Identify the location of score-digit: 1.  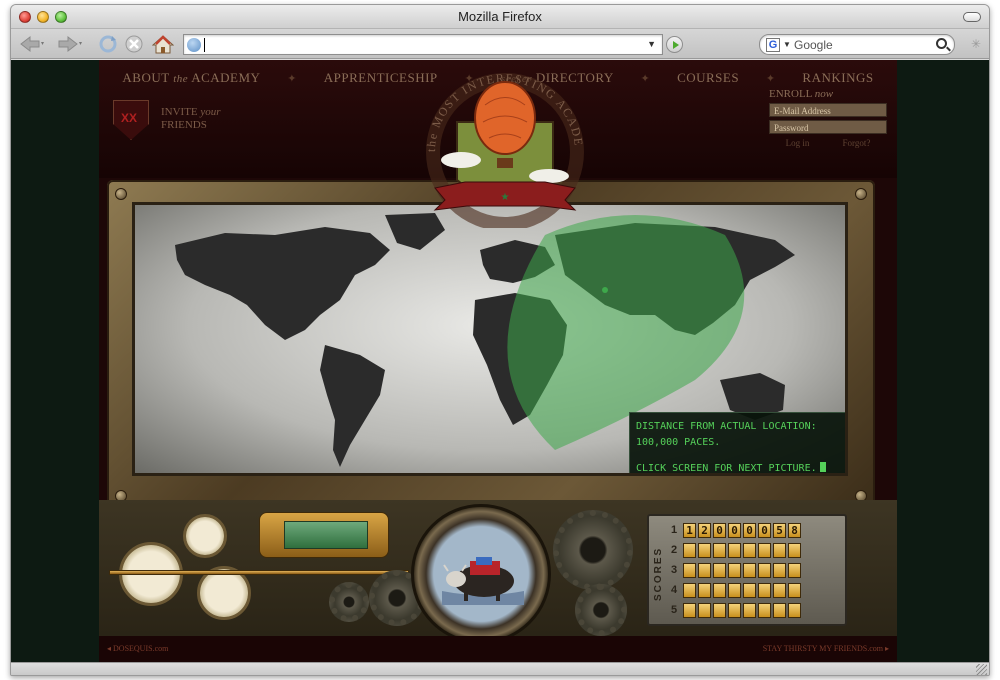
(689, 530).